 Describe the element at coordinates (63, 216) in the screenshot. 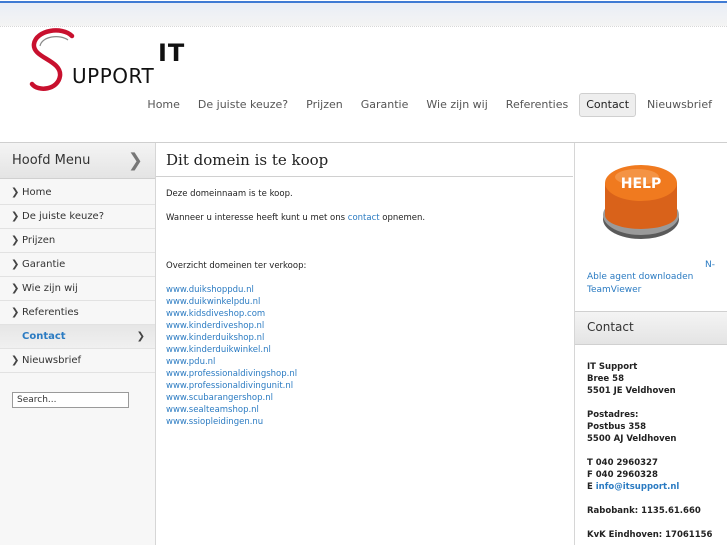

I see `sidebar-item-label: De juiste keuze?` at that location.